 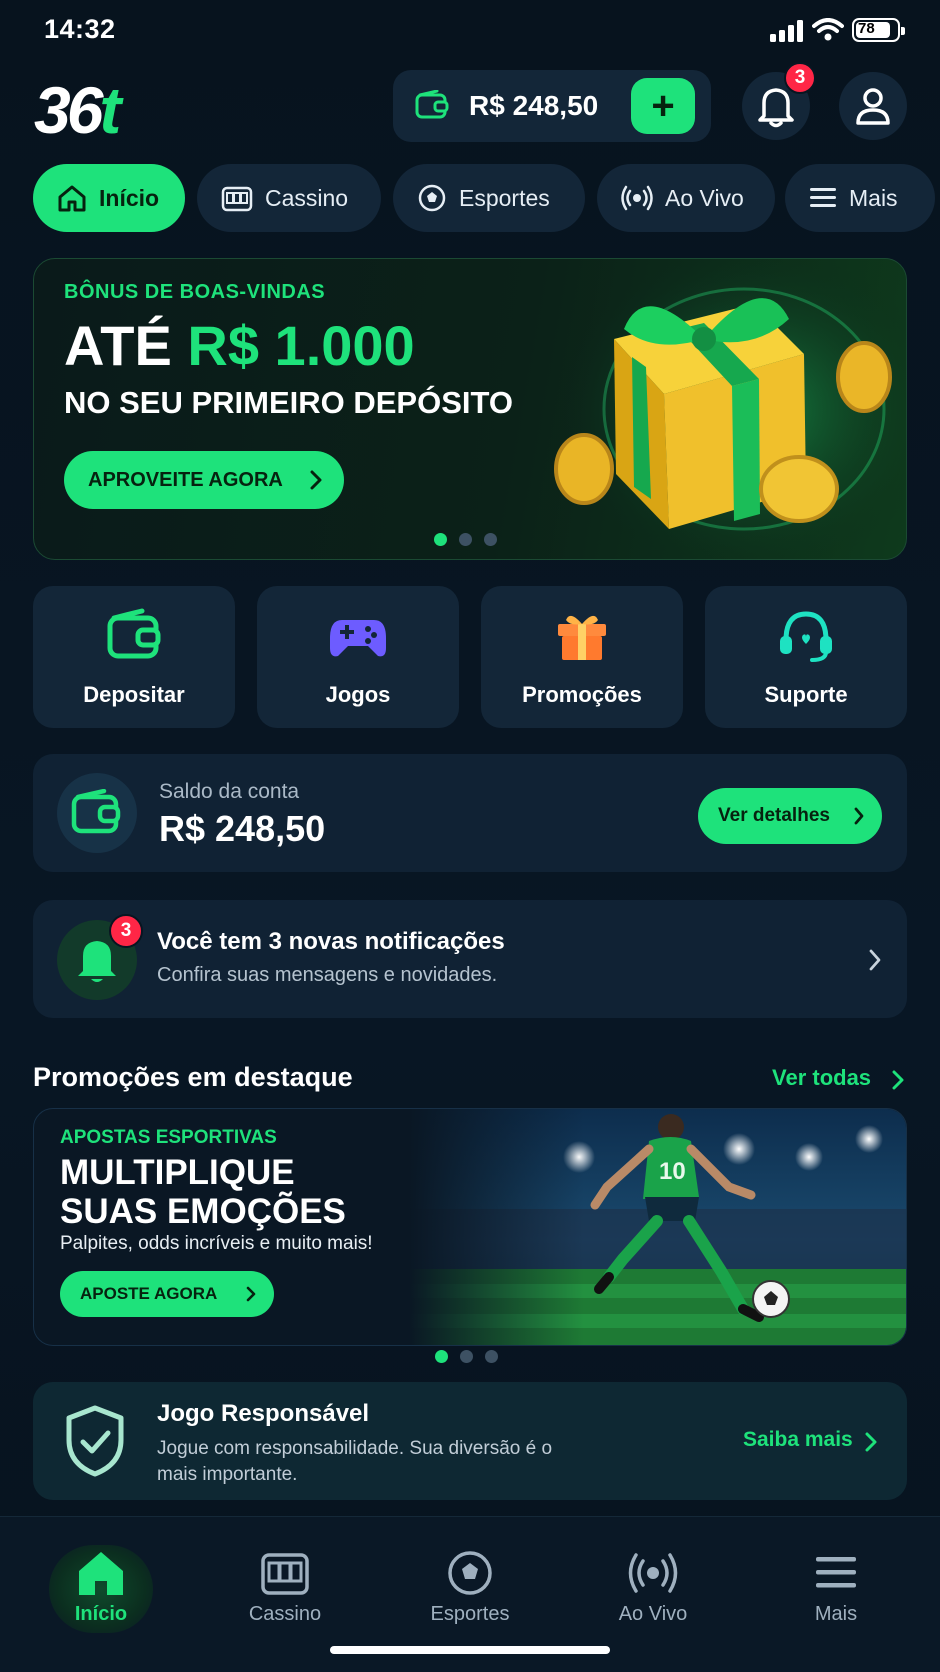 I want to click on profile-button, so click(x=873, y=106).